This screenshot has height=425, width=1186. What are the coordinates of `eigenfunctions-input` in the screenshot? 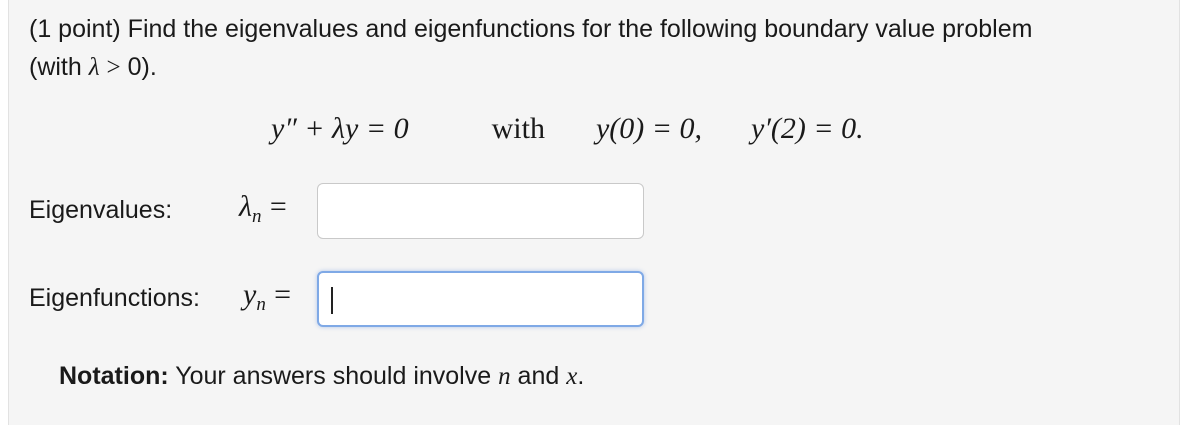 It's located at (480, 299).